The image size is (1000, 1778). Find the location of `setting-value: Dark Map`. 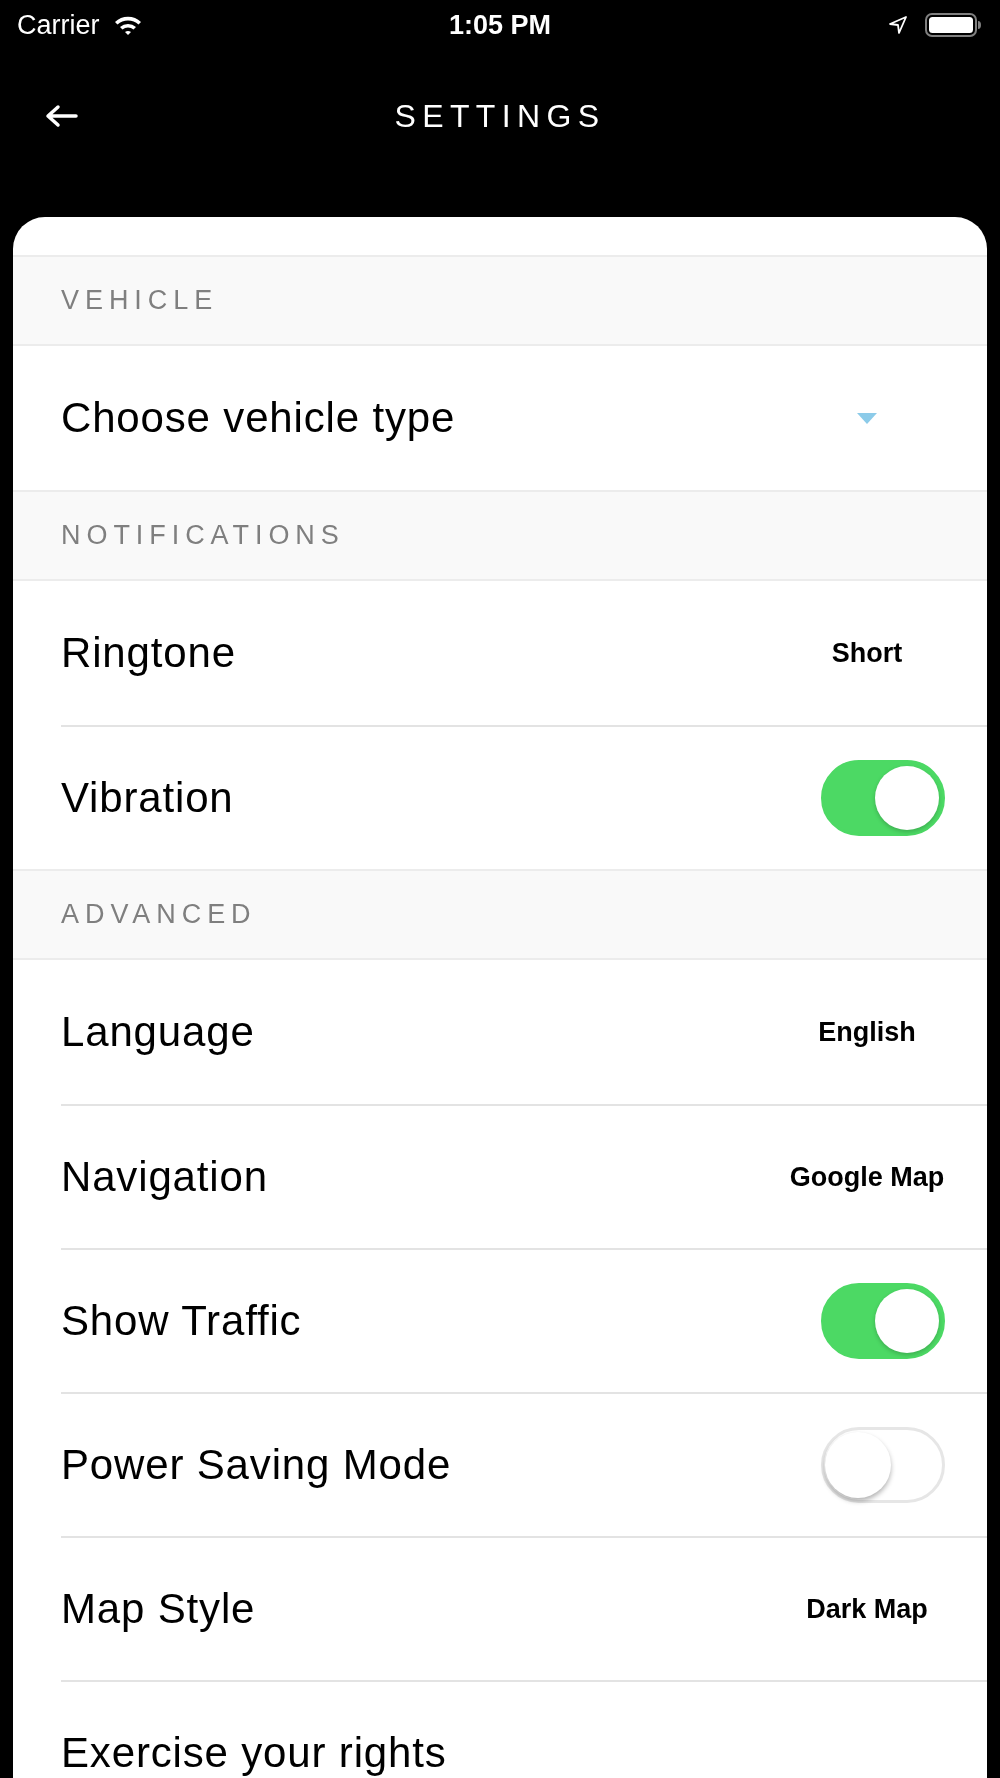

setting-value: Dark Map is located at coordinates (867, 1609).